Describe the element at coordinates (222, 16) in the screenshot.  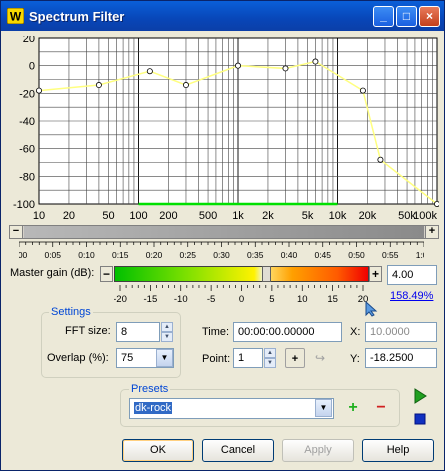
I see `title-bar: W Spectrum Filter _ □ ×` at that location.